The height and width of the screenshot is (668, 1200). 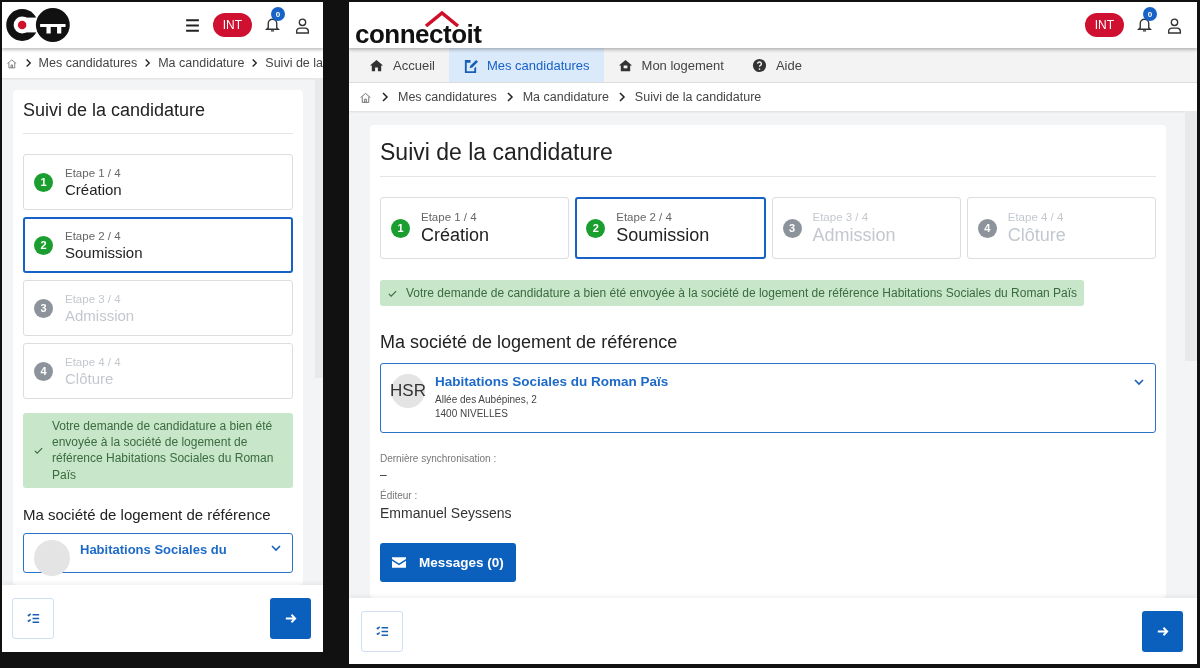 What do you see at coordinates (446, 513) in the screenshot?
I see `field-value: Emmanuel Seyssens` at bounding box center [446, 513].